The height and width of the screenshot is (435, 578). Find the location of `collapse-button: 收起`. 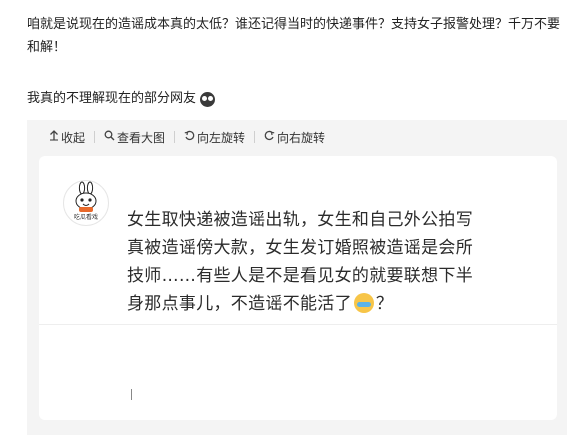

collapse-button: 收起 is located at coordinates (67, 137).